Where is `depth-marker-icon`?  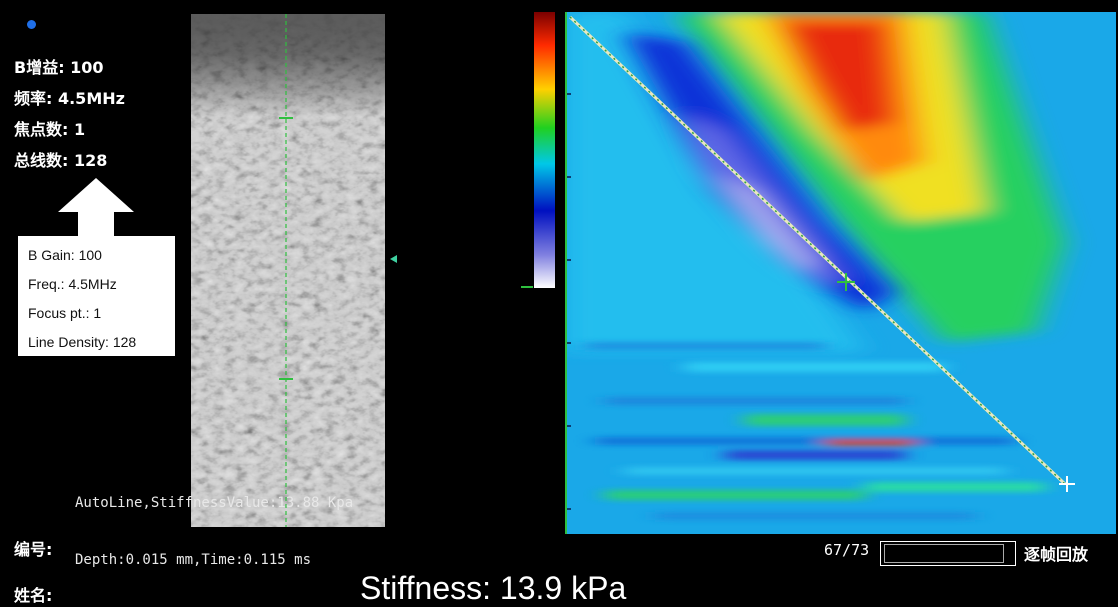 depth-marker-icon is located at coordinates (393, 259).